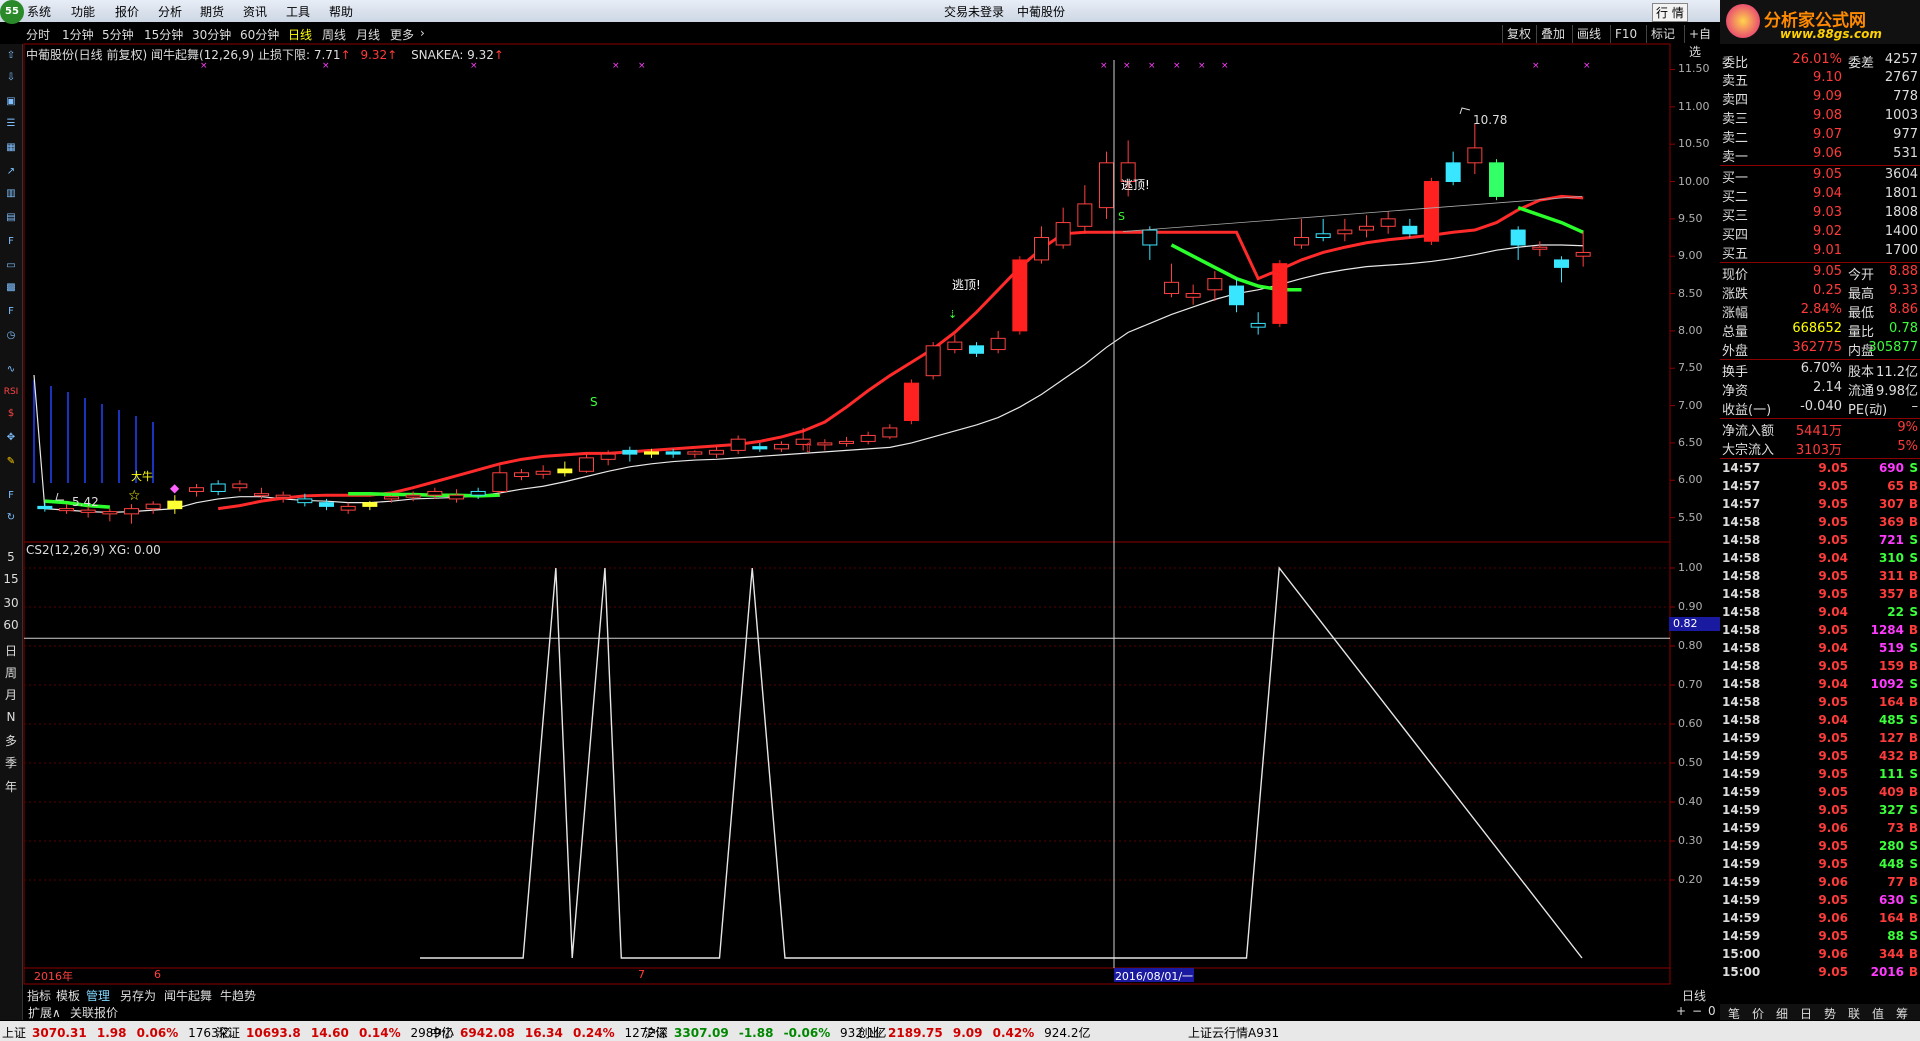 Image resolution: width=1920 pixels, height=1041 pixels. What do you see at coordinates (1901, 250) in the screenshot?
I see `buy-volume: 1700` at bounding box center [1901, 250].